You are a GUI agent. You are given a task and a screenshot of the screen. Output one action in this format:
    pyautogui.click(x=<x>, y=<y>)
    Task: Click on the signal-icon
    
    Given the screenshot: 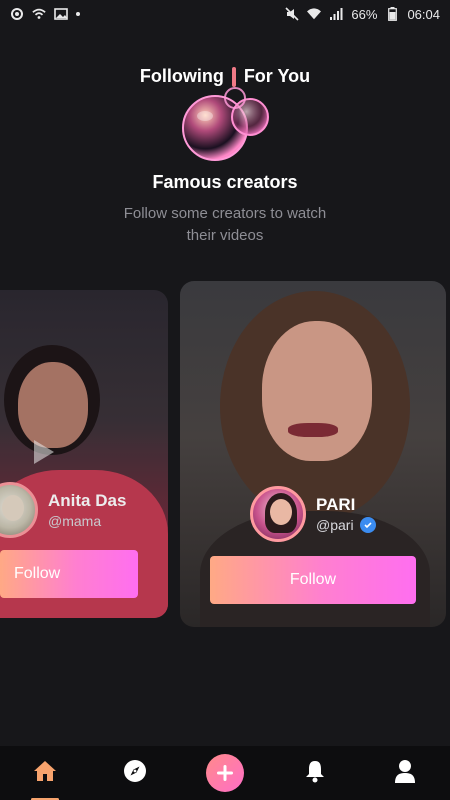 What is the action you would take?
    pyautogui.click(x=336, y=14)
    